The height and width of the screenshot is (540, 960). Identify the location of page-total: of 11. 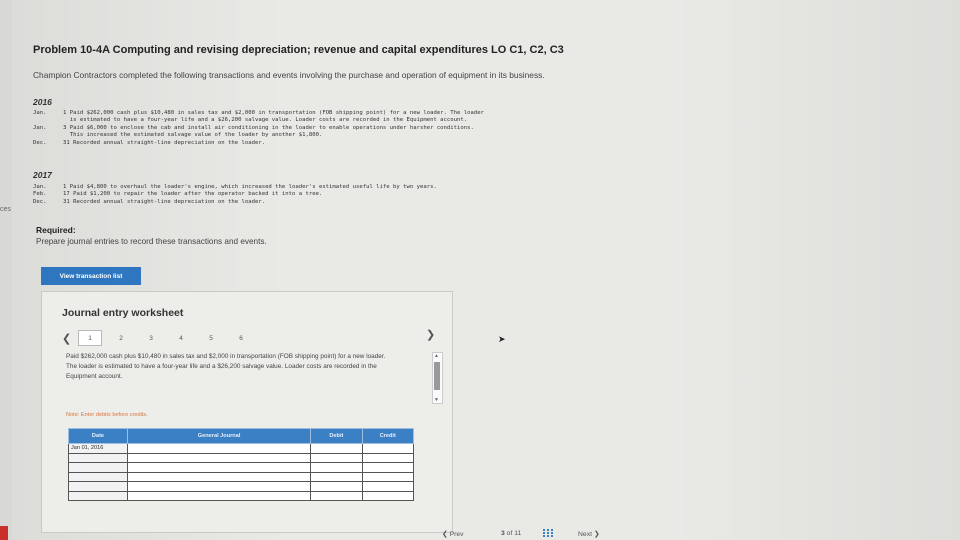
(514, 533).